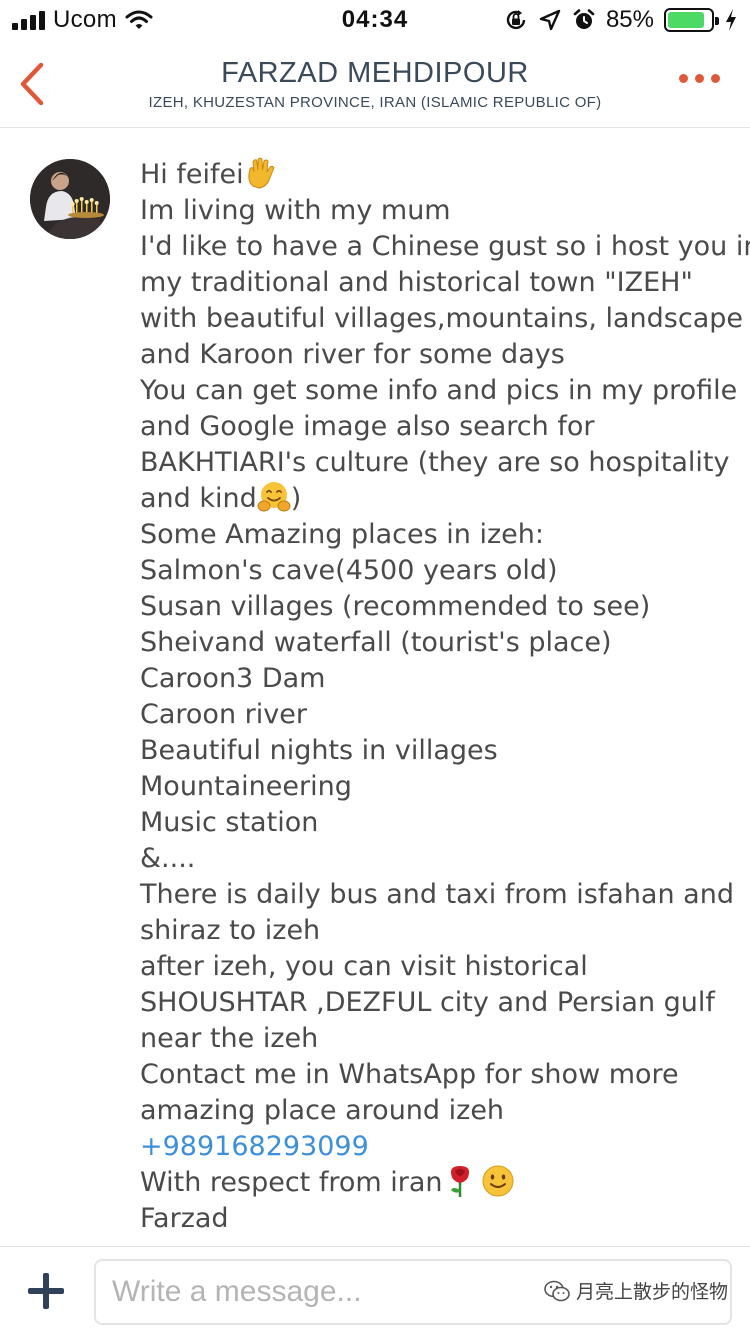  Describe the element at coordinates (435, 1147) in the screenshot. I see `phone-link: +989168293099` at that location.